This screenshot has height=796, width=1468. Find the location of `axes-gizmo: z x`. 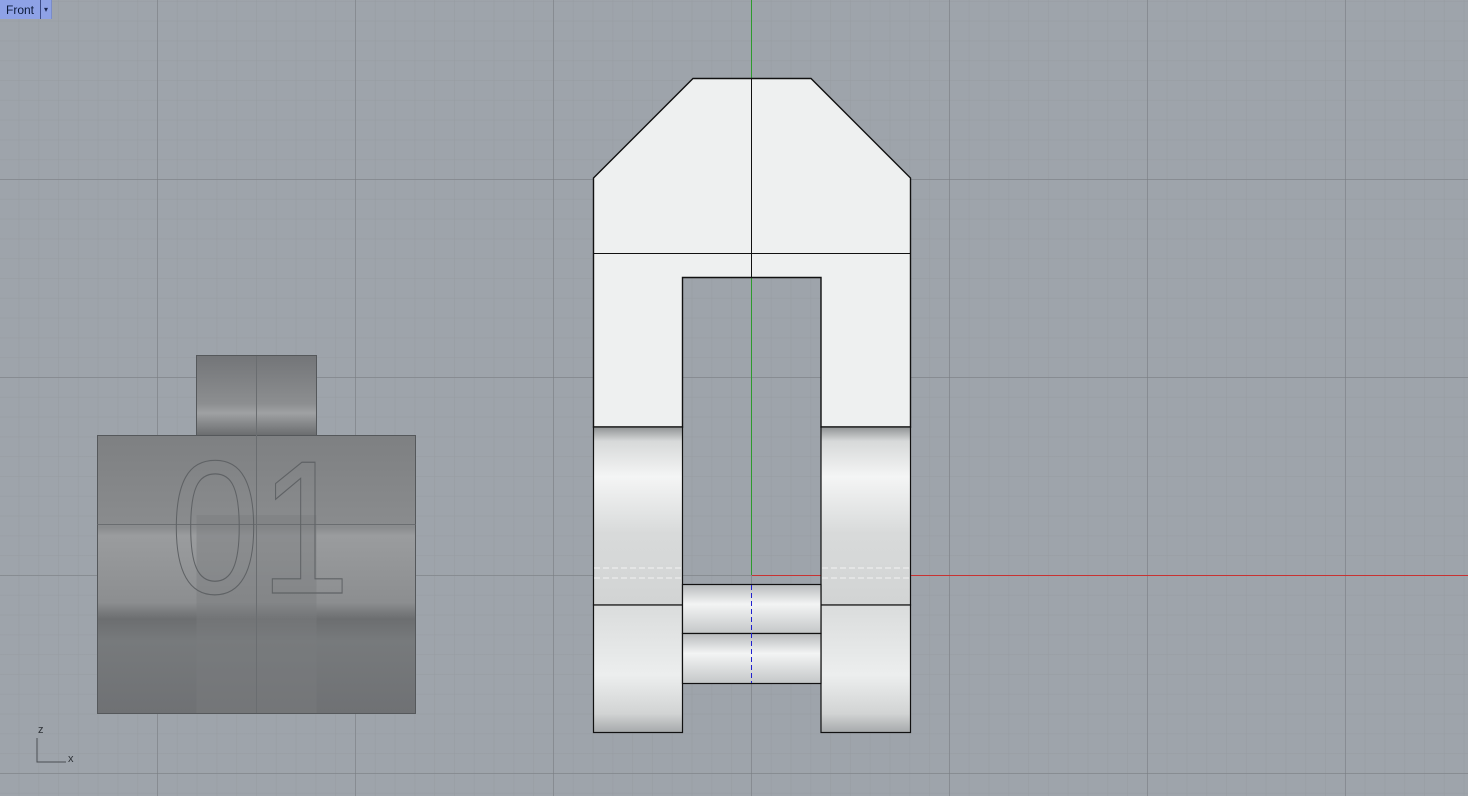

axes-gizmo: z x is located at coordinates (55, 744).